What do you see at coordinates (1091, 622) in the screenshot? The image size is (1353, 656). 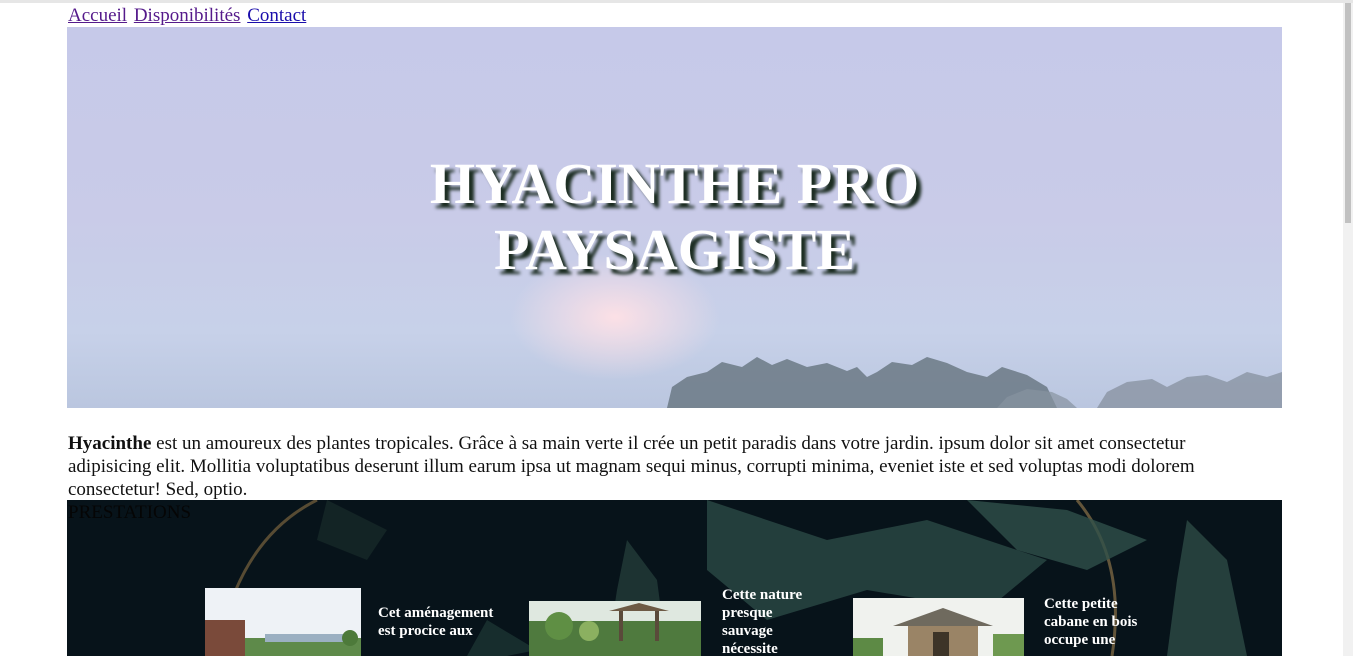 I see `service-card-3-text: Cette petite cabane en bois occupe une` at bounding box center [1091, 622].